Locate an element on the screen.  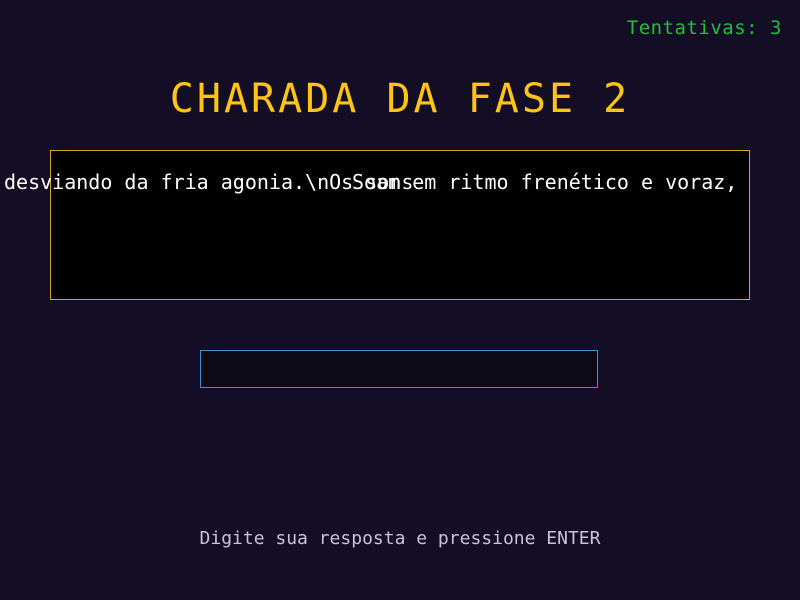
answer-input is located at coordinates (399, 369).